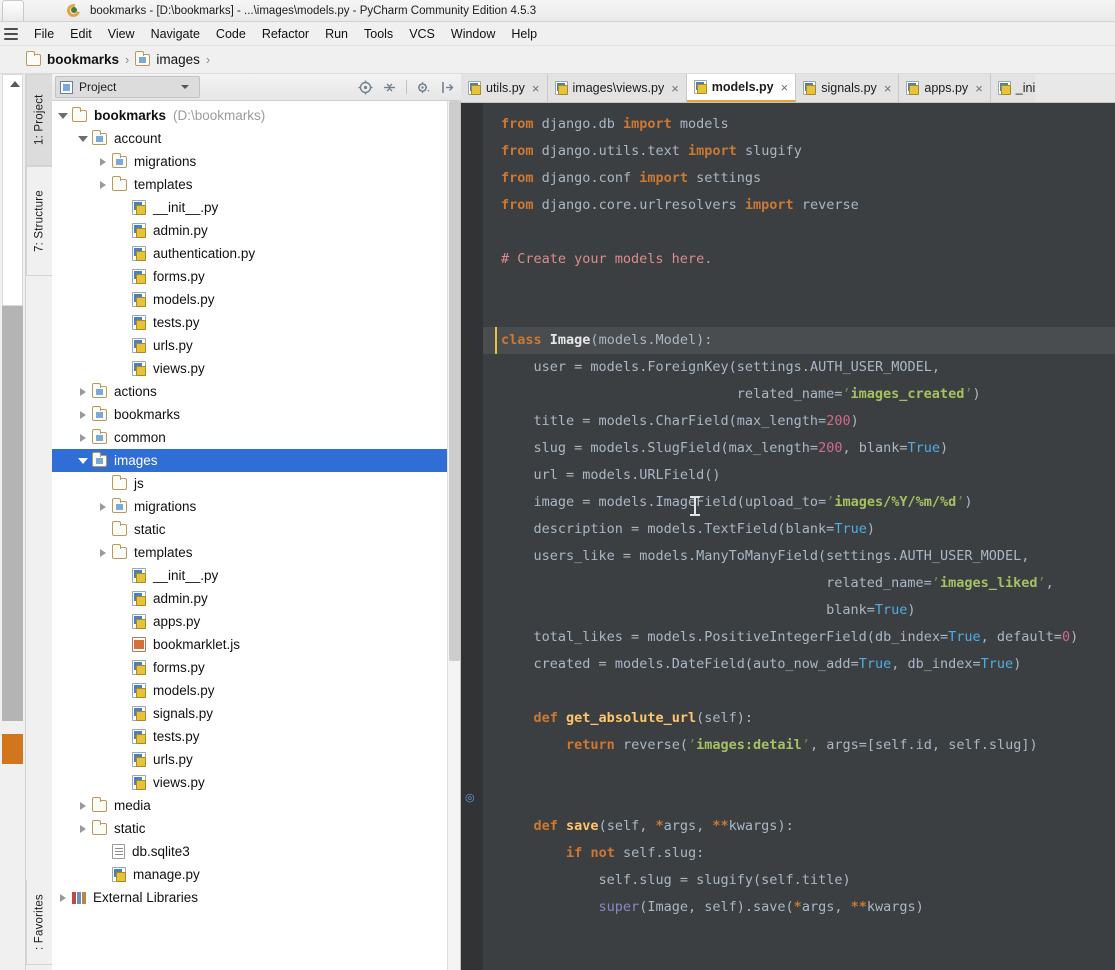 Image resolution: width=1115 pixels, height=970 pixels. Describe the element at coordinates (250, 897) in the screenshot. I see `tree-row: External Libraries` at that location.